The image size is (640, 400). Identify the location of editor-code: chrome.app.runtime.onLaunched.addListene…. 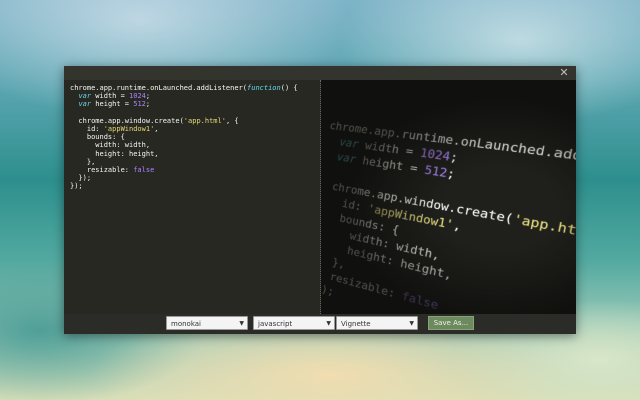
(192, 137).